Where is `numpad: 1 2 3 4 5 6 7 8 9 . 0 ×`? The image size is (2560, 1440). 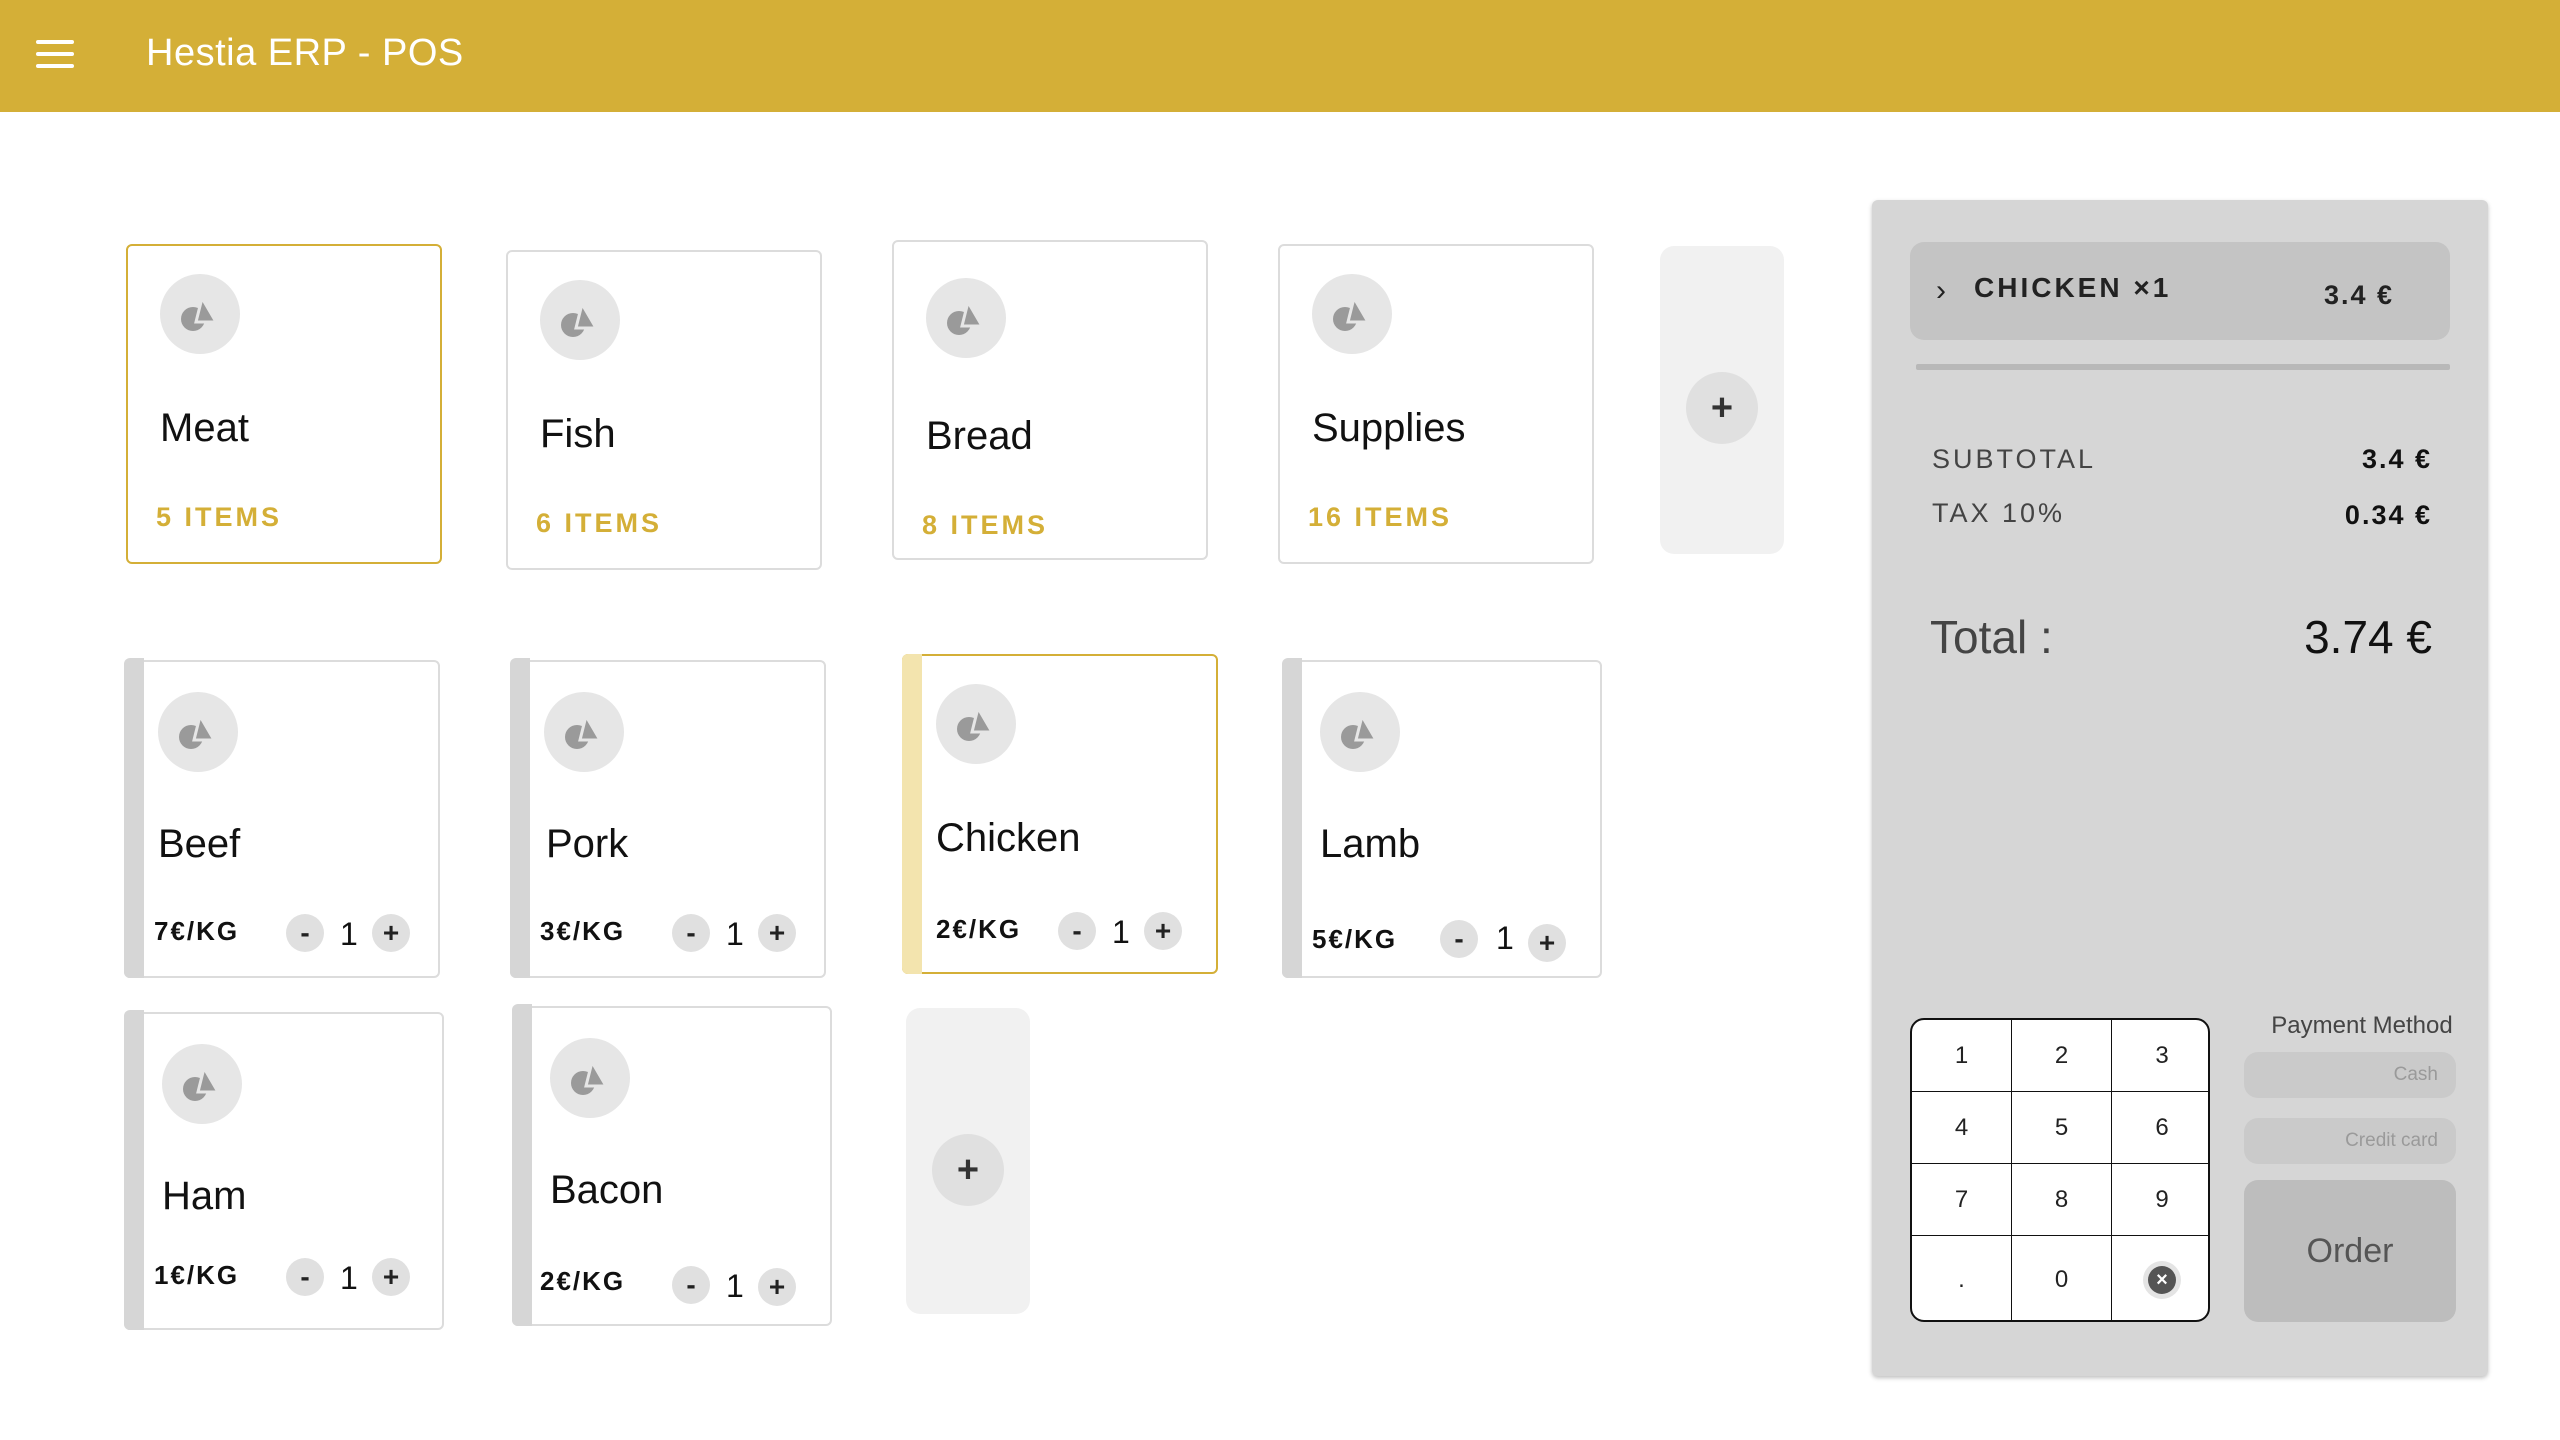 numpad: 1 2 3 4 5 6 7 8 9 . 0 × is located at coordinates (2060, 1170).